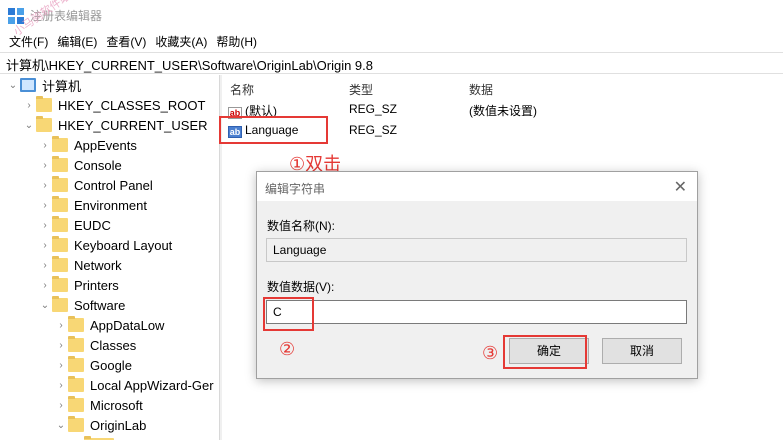 Image resolution: width=783 pixels, height=440 pixels. What do you see at coordinates (288, 314) in the screenshot?
I see `highlight-data-field-box` at bounding box center [288, 314].